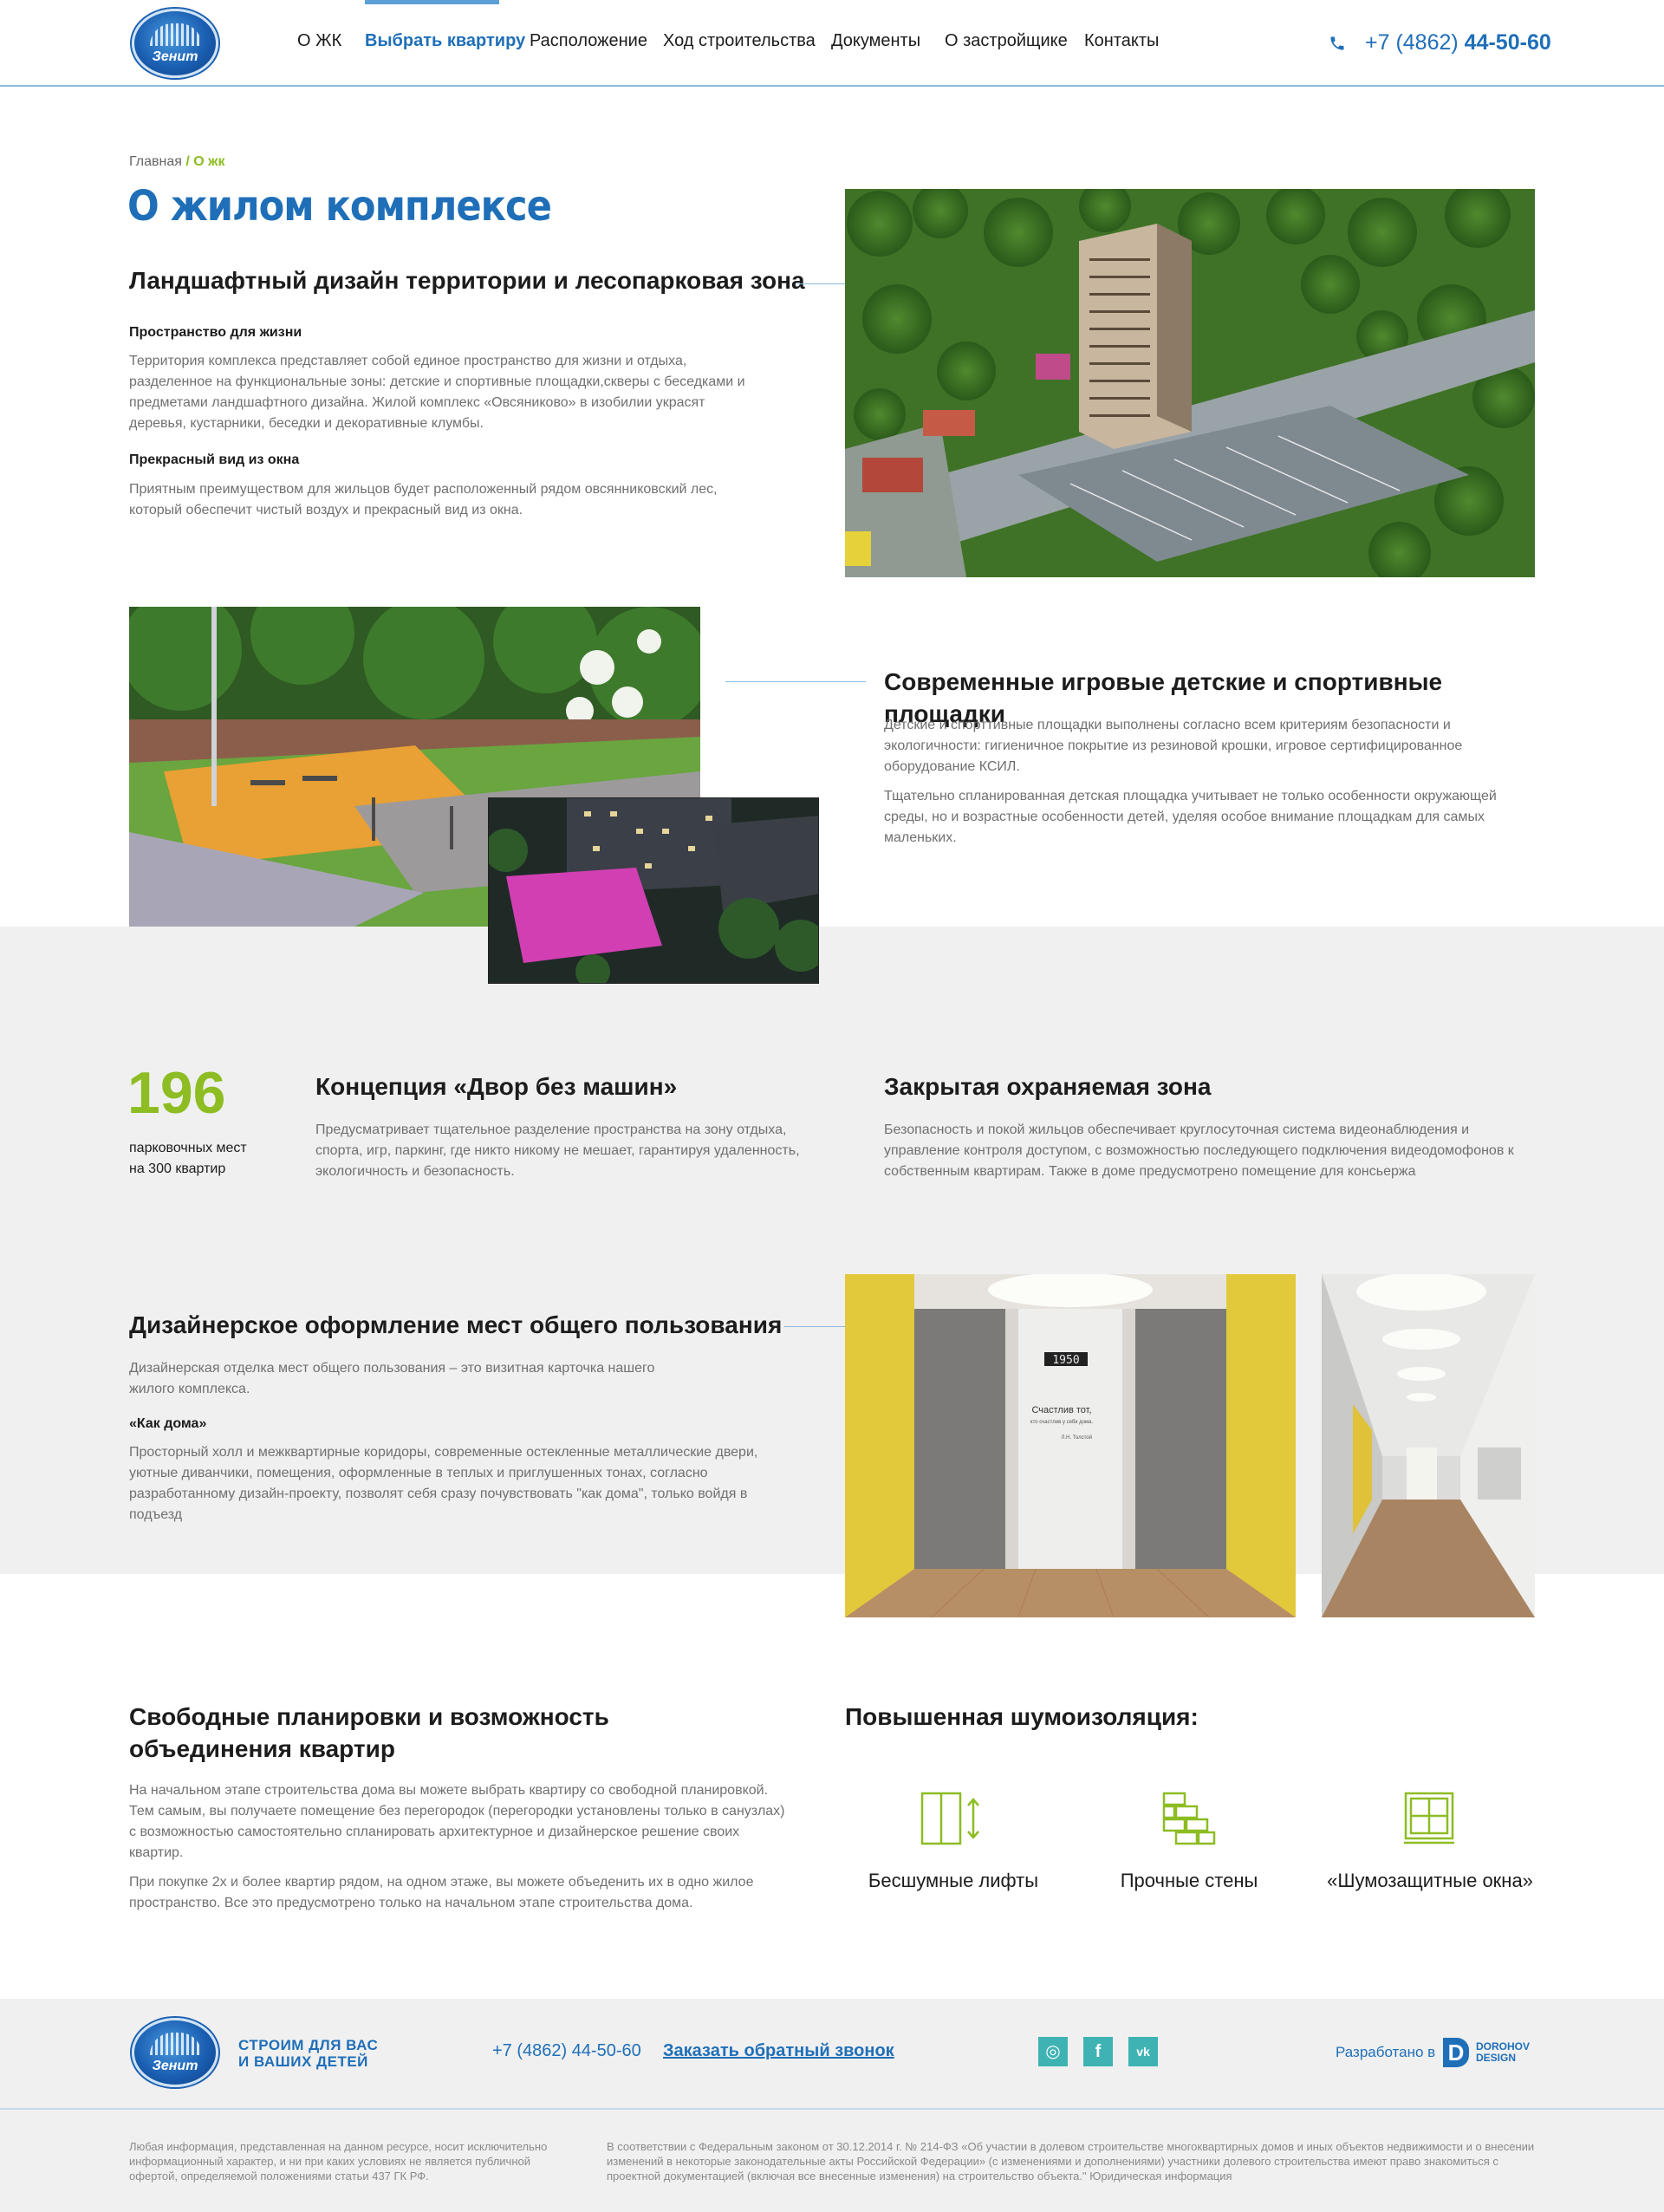 Image resolution: width=1664 pixels, height=2212 pixels. I want to click on logo-building-graphic, so click(176, 34).